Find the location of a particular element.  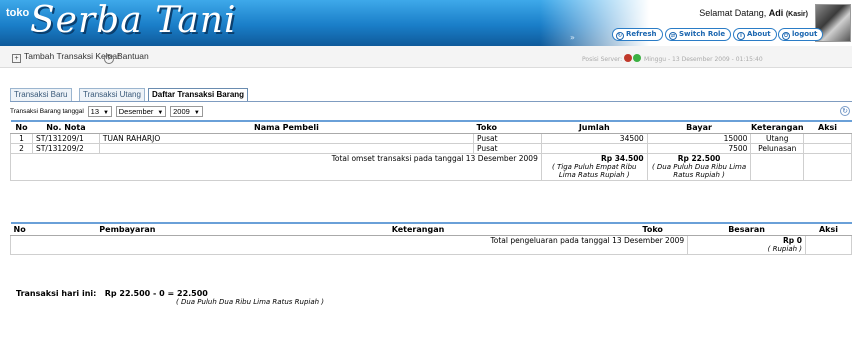

filter-label: Transaksi Barang tanggal is located at coordinates (47, 112).